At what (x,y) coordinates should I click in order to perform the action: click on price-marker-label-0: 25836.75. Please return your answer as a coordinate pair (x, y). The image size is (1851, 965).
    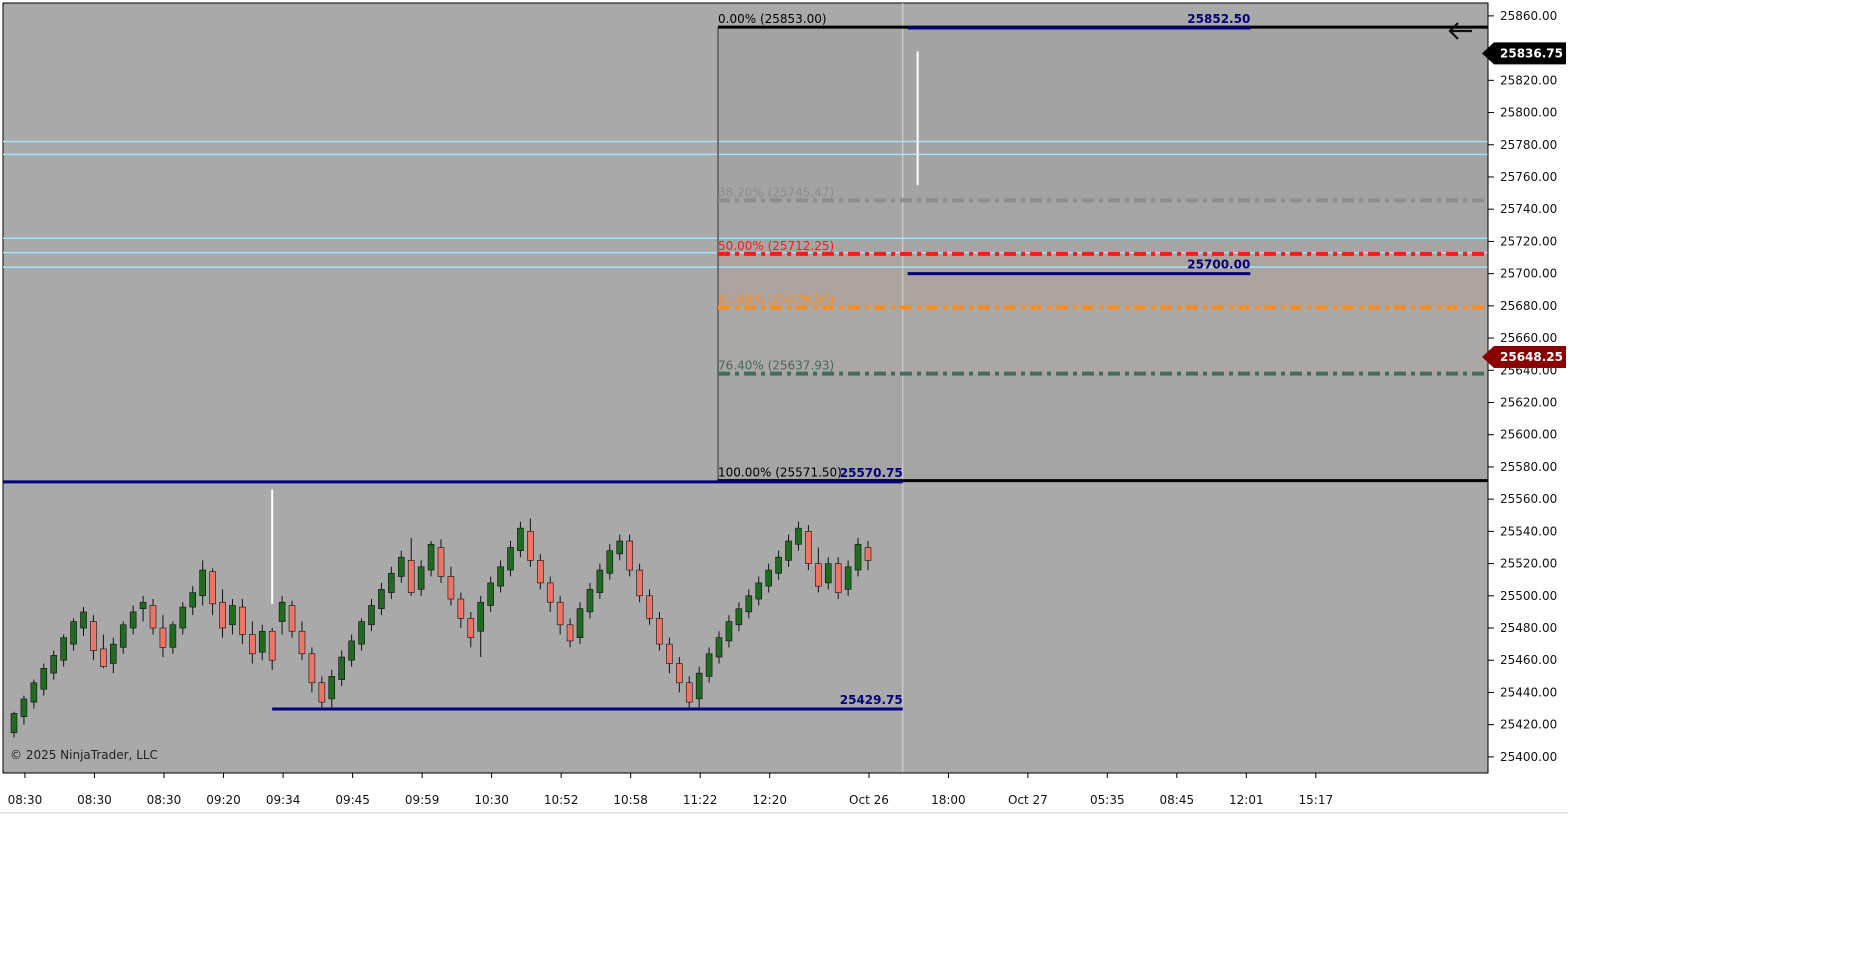
    Looking at the image, I should click on (1531, 53).